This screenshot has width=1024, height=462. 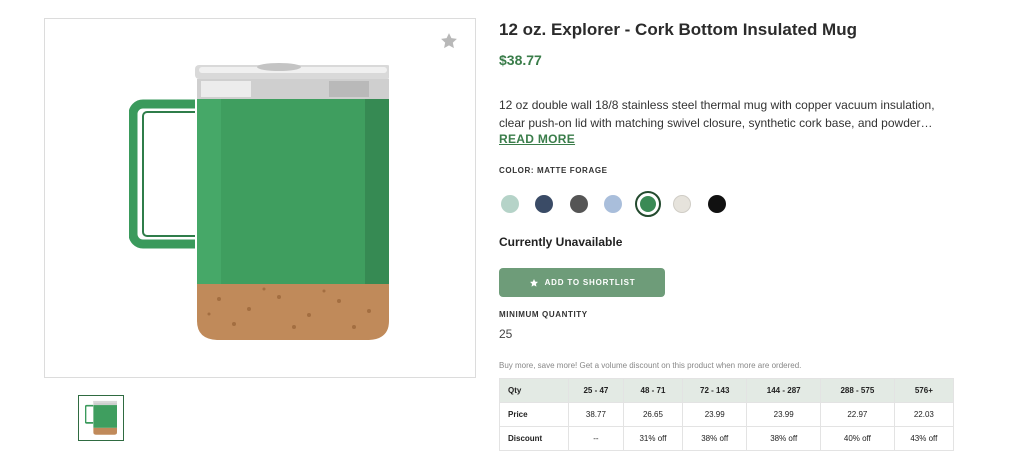 I want to click on table-cell: 22.97, so click(x=857, y=414).